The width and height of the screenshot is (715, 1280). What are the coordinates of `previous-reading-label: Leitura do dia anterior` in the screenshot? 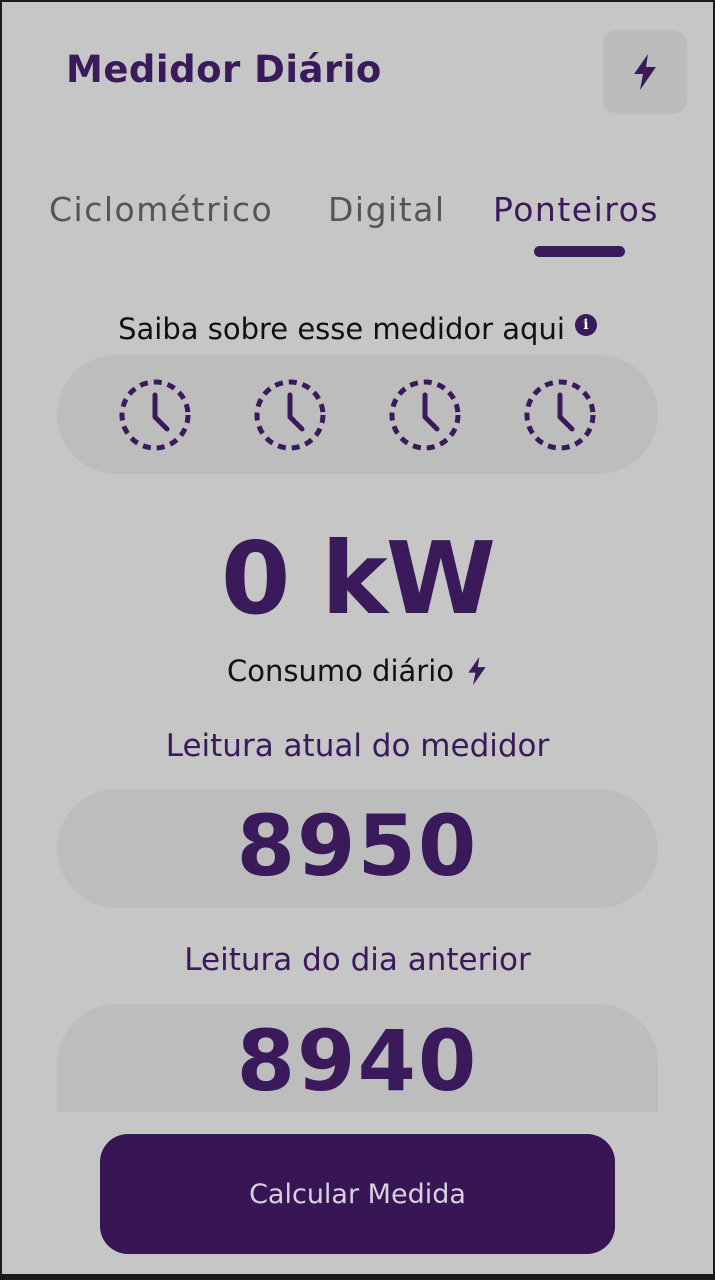 It's located at (357, 960).